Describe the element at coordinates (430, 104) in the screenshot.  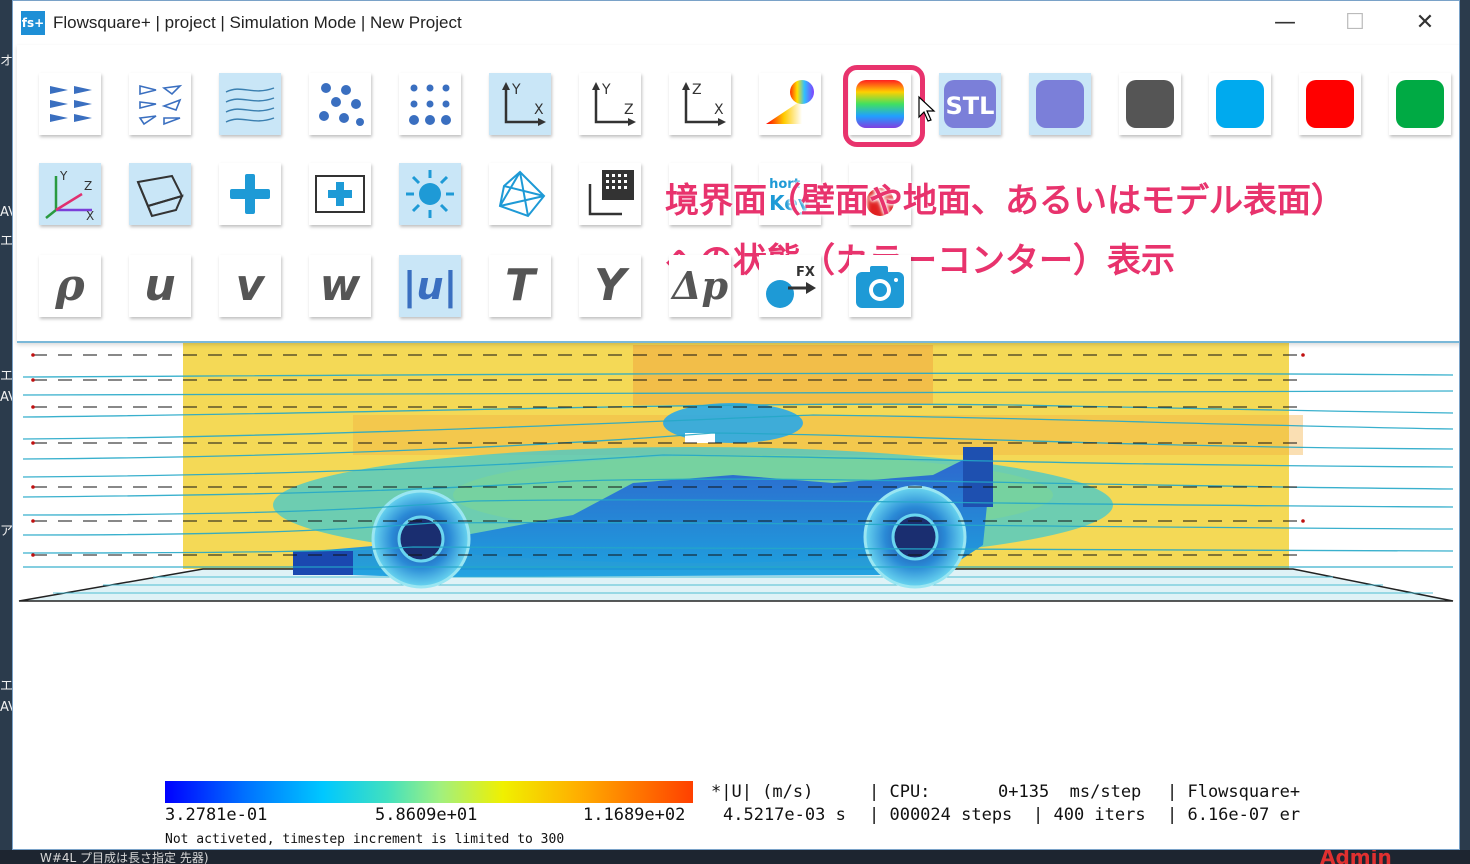
I see `particles-grid-icon` at that location.